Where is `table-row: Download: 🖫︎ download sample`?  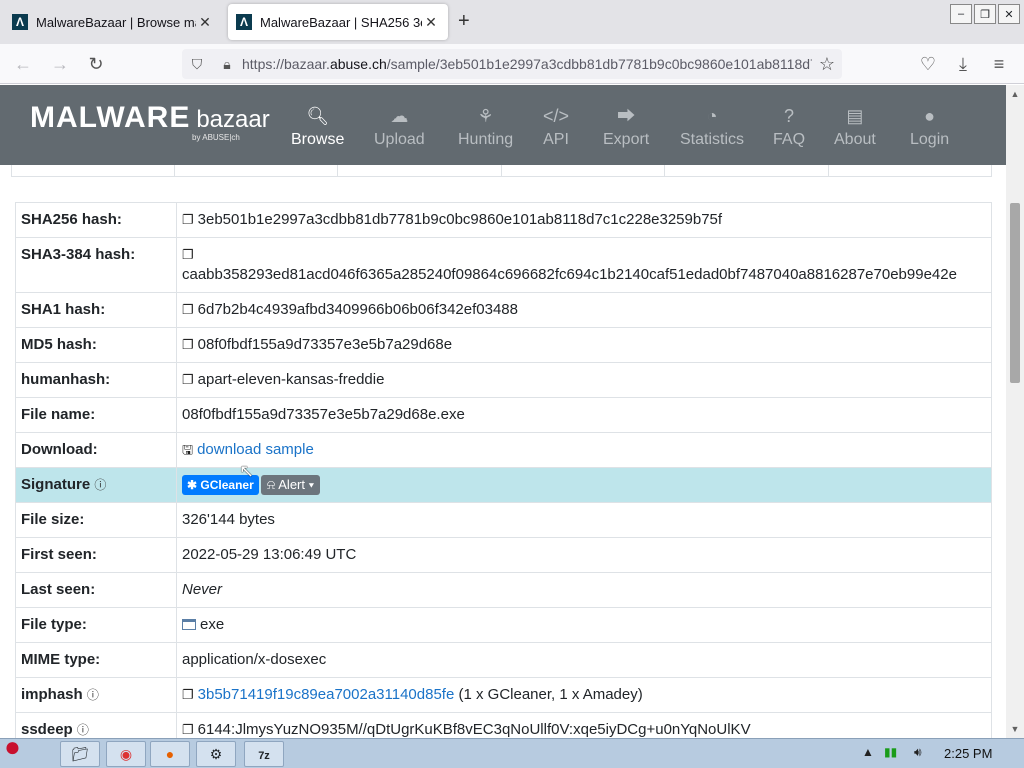
table-row: Download: 🖫︎ download sample is located at coordinates (503, 450).